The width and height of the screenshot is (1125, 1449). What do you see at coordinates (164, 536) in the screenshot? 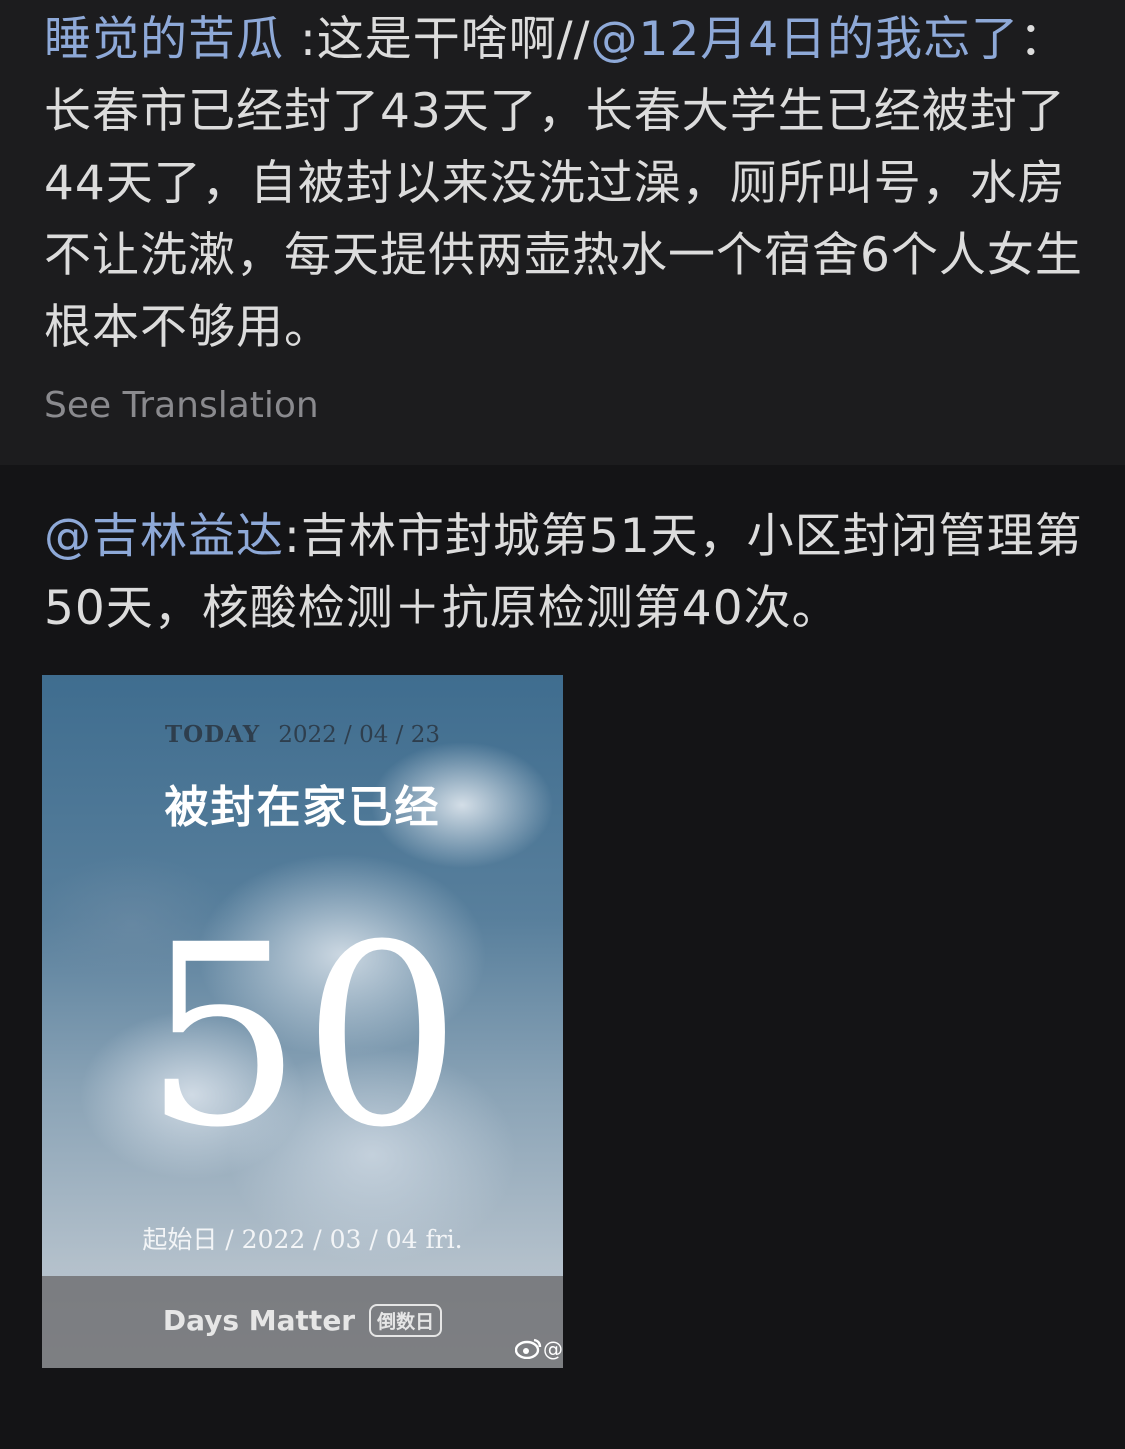
I see `mention-link: @吉林益达` at bounding box center [164, 536].